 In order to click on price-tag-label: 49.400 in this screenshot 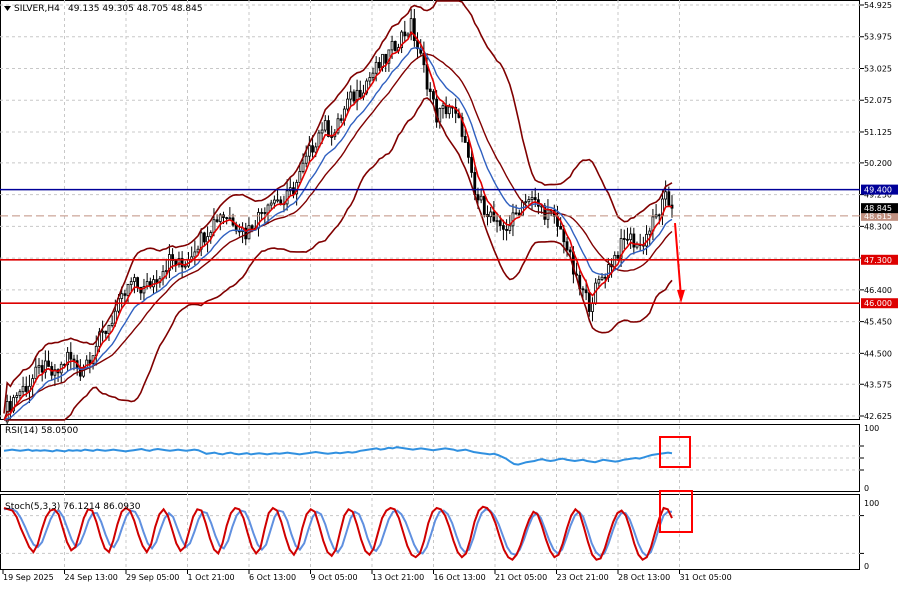, I will do `click(878, 190)`.